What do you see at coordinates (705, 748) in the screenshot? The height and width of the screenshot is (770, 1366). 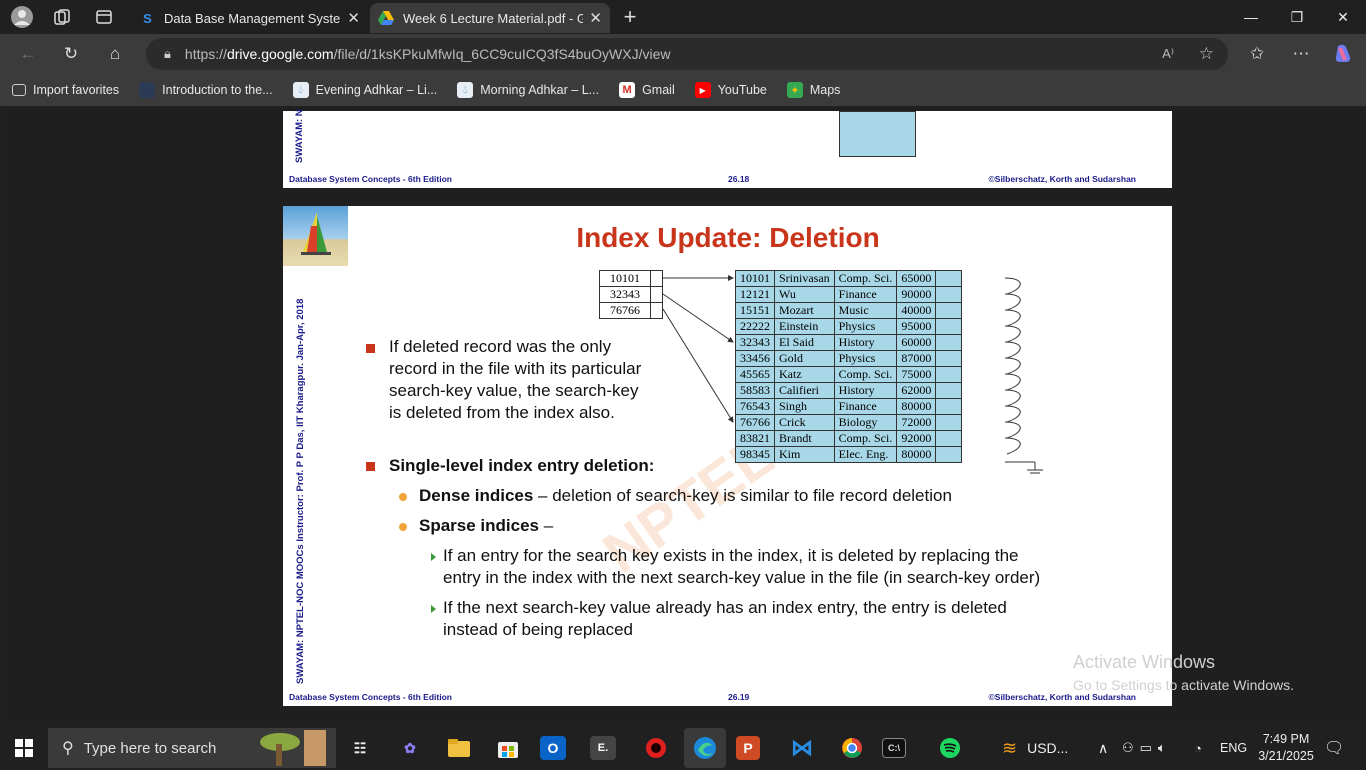 I see `edge-browser-icon` at bounding box center [705, 748].